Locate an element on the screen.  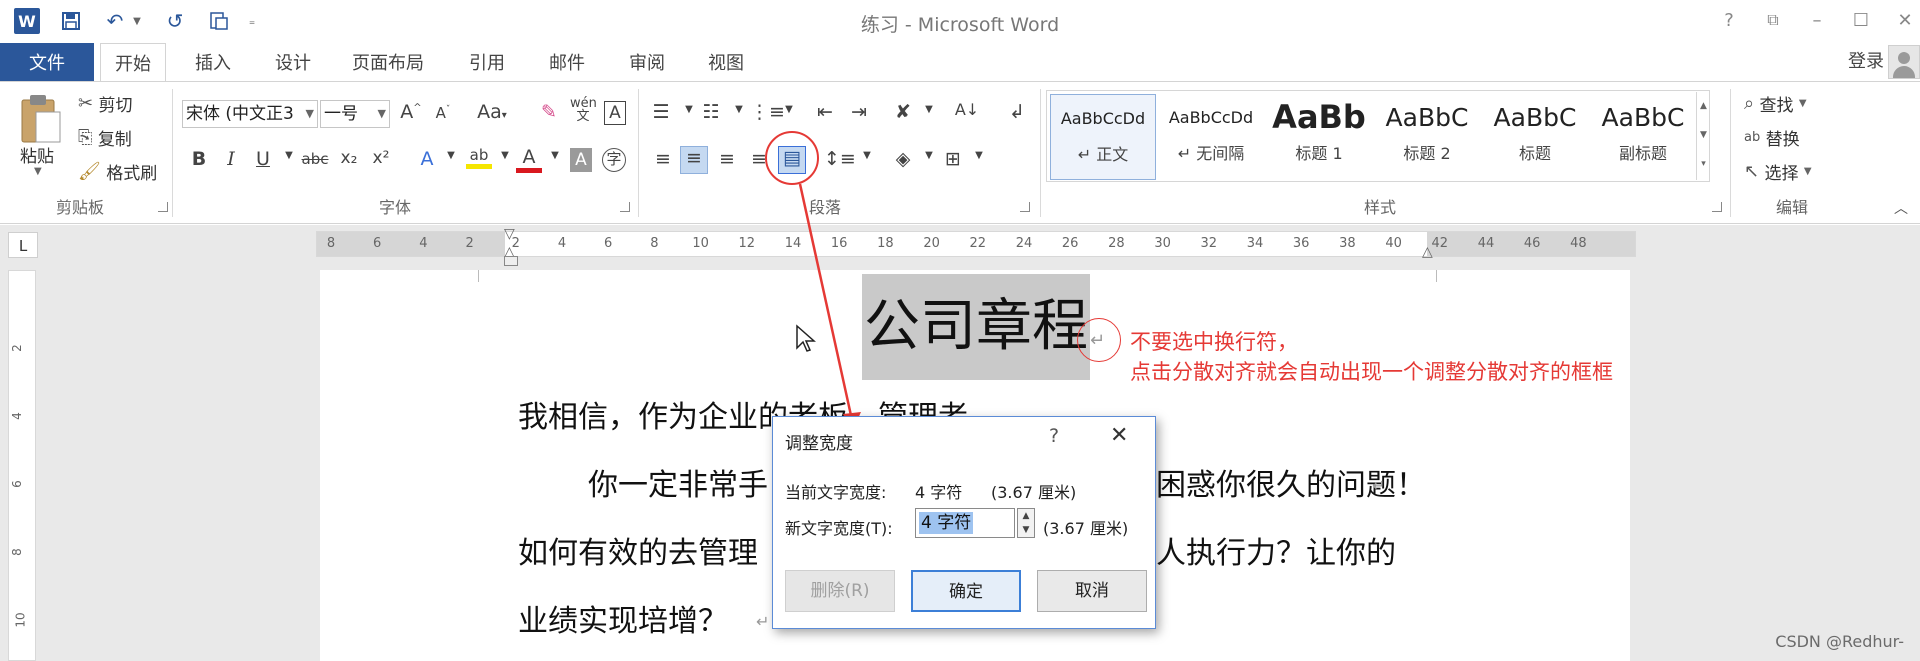
dialog-title: 调整宽度 is located at coordinates (819, 444).